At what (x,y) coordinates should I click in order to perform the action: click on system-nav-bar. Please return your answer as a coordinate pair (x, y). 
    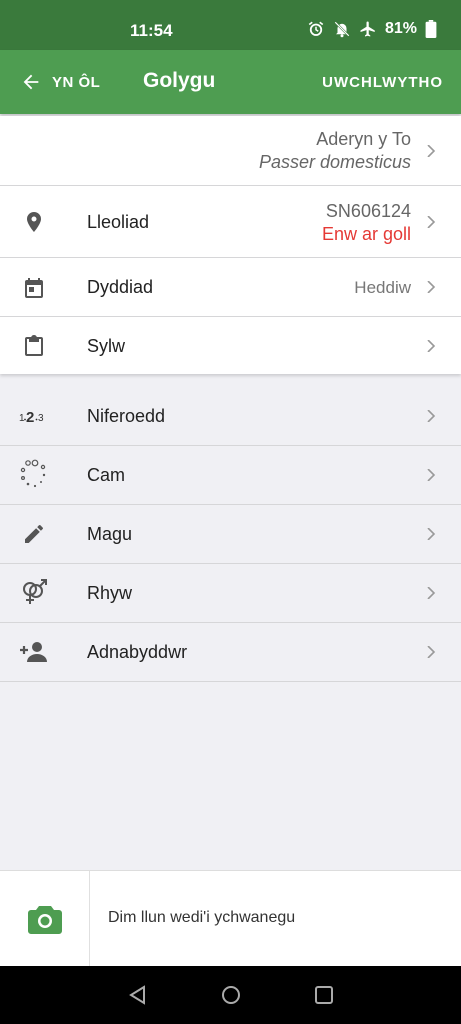
    Looking at the image, I should click on (230, 995).